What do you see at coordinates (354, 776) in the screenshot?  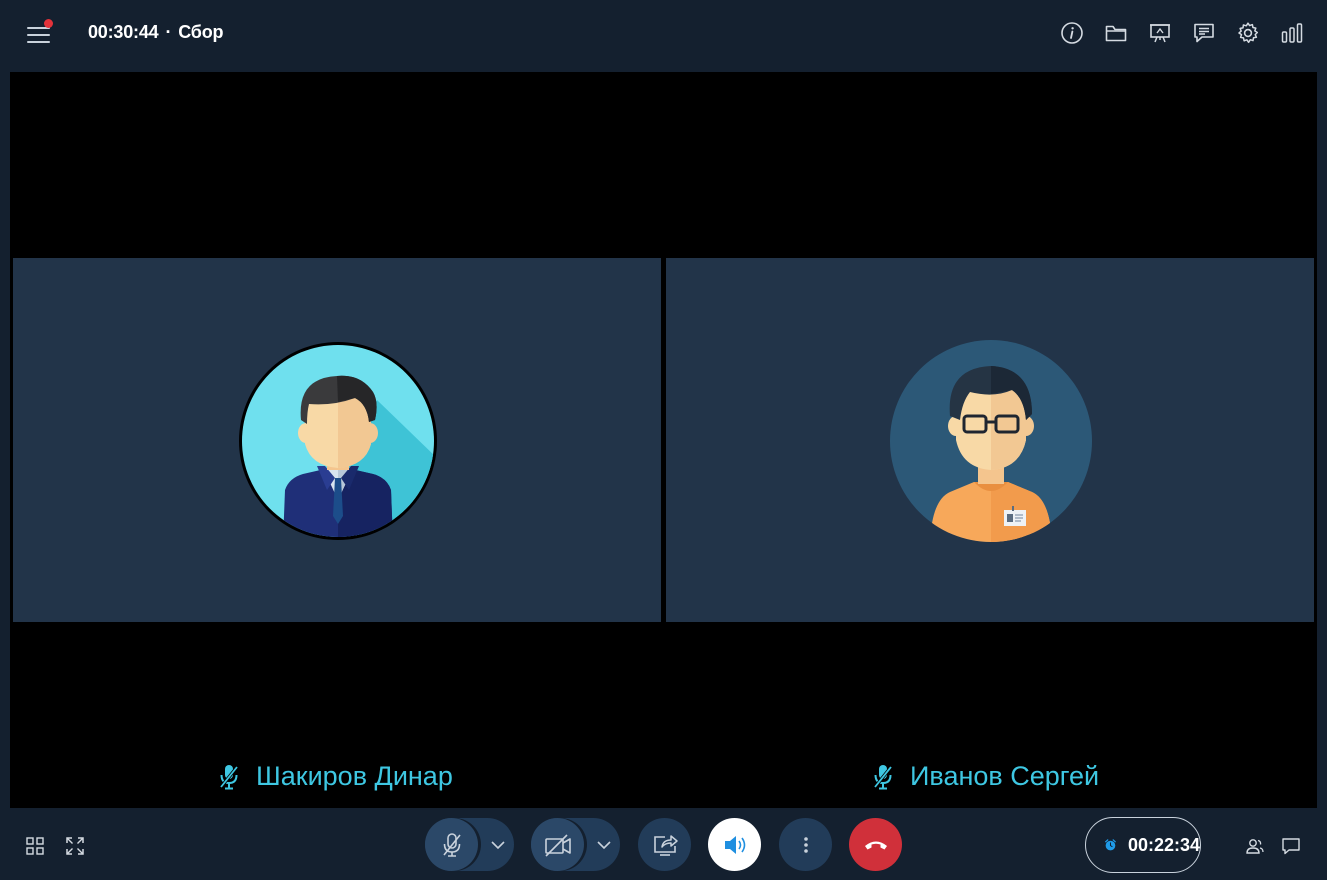 I see `participant-name: Шакиров Динар` at bounding box center [354, 776].